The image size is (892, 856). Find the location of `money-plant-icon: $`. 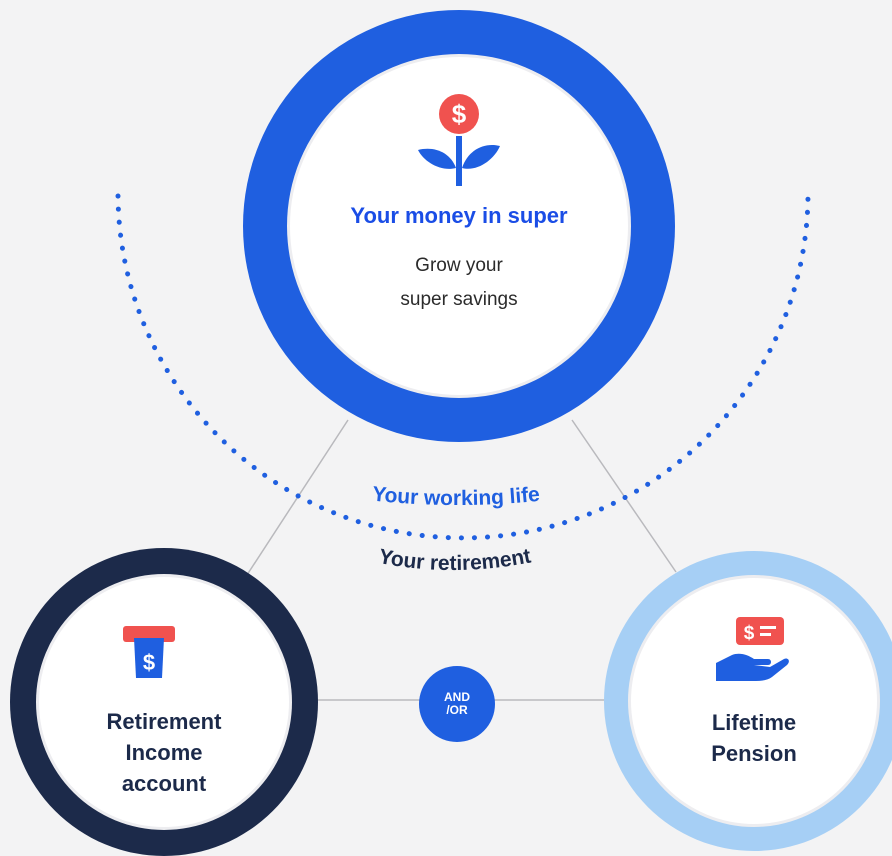

money-plant-icon: $ is located at coordinates (459, 140).